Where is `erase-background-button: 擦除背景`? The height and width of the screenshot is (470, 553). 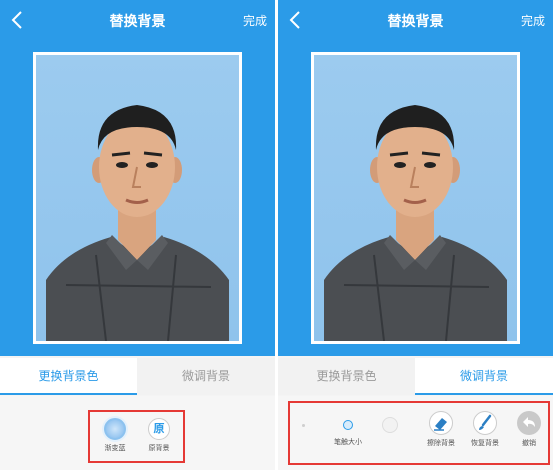 erase-background-button: 擦除背景 is located at coordinates (441, 429).